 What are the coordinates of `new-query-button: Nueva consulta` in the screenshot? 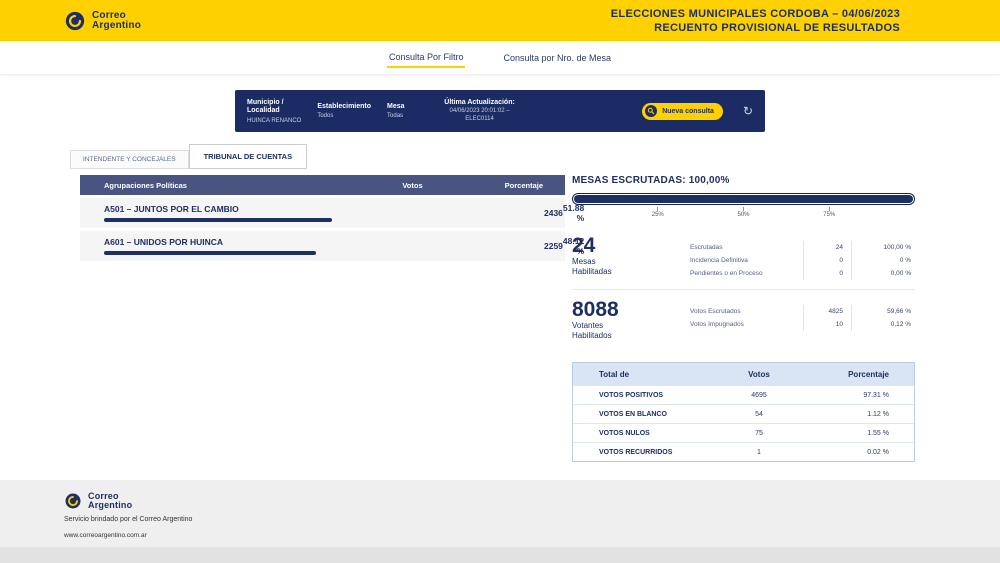 It's located at (682, 111).